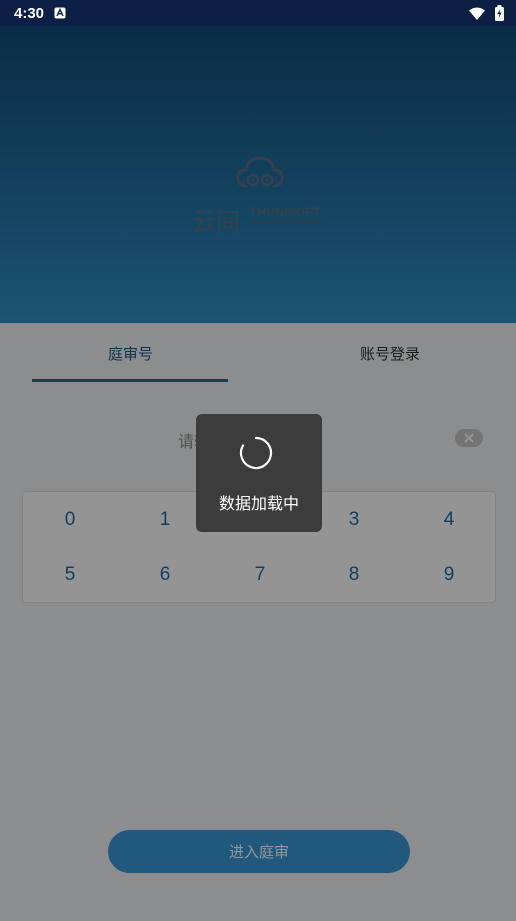 Image resolution: width=516 pixels, height=921 pixels. Describe the element at coordinates (29, 13) in the screenshot. I see `status-time: 4:30` at that location.